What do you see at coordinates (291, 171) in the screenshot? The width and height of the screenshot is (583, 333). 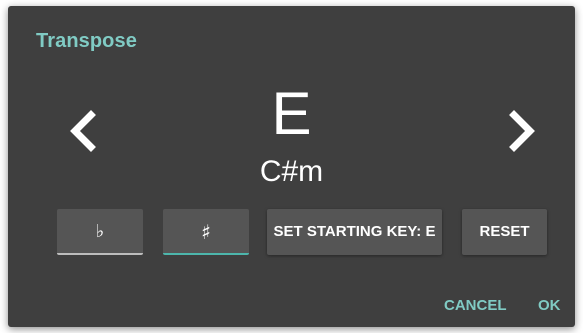 I see `relative-minor-key: C#m` at bounding box center [291, 171].